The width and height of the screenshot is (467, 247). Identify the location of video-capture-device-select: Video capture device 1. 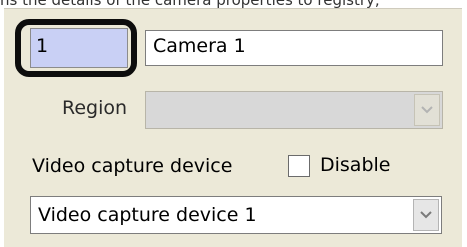
(236, 215).